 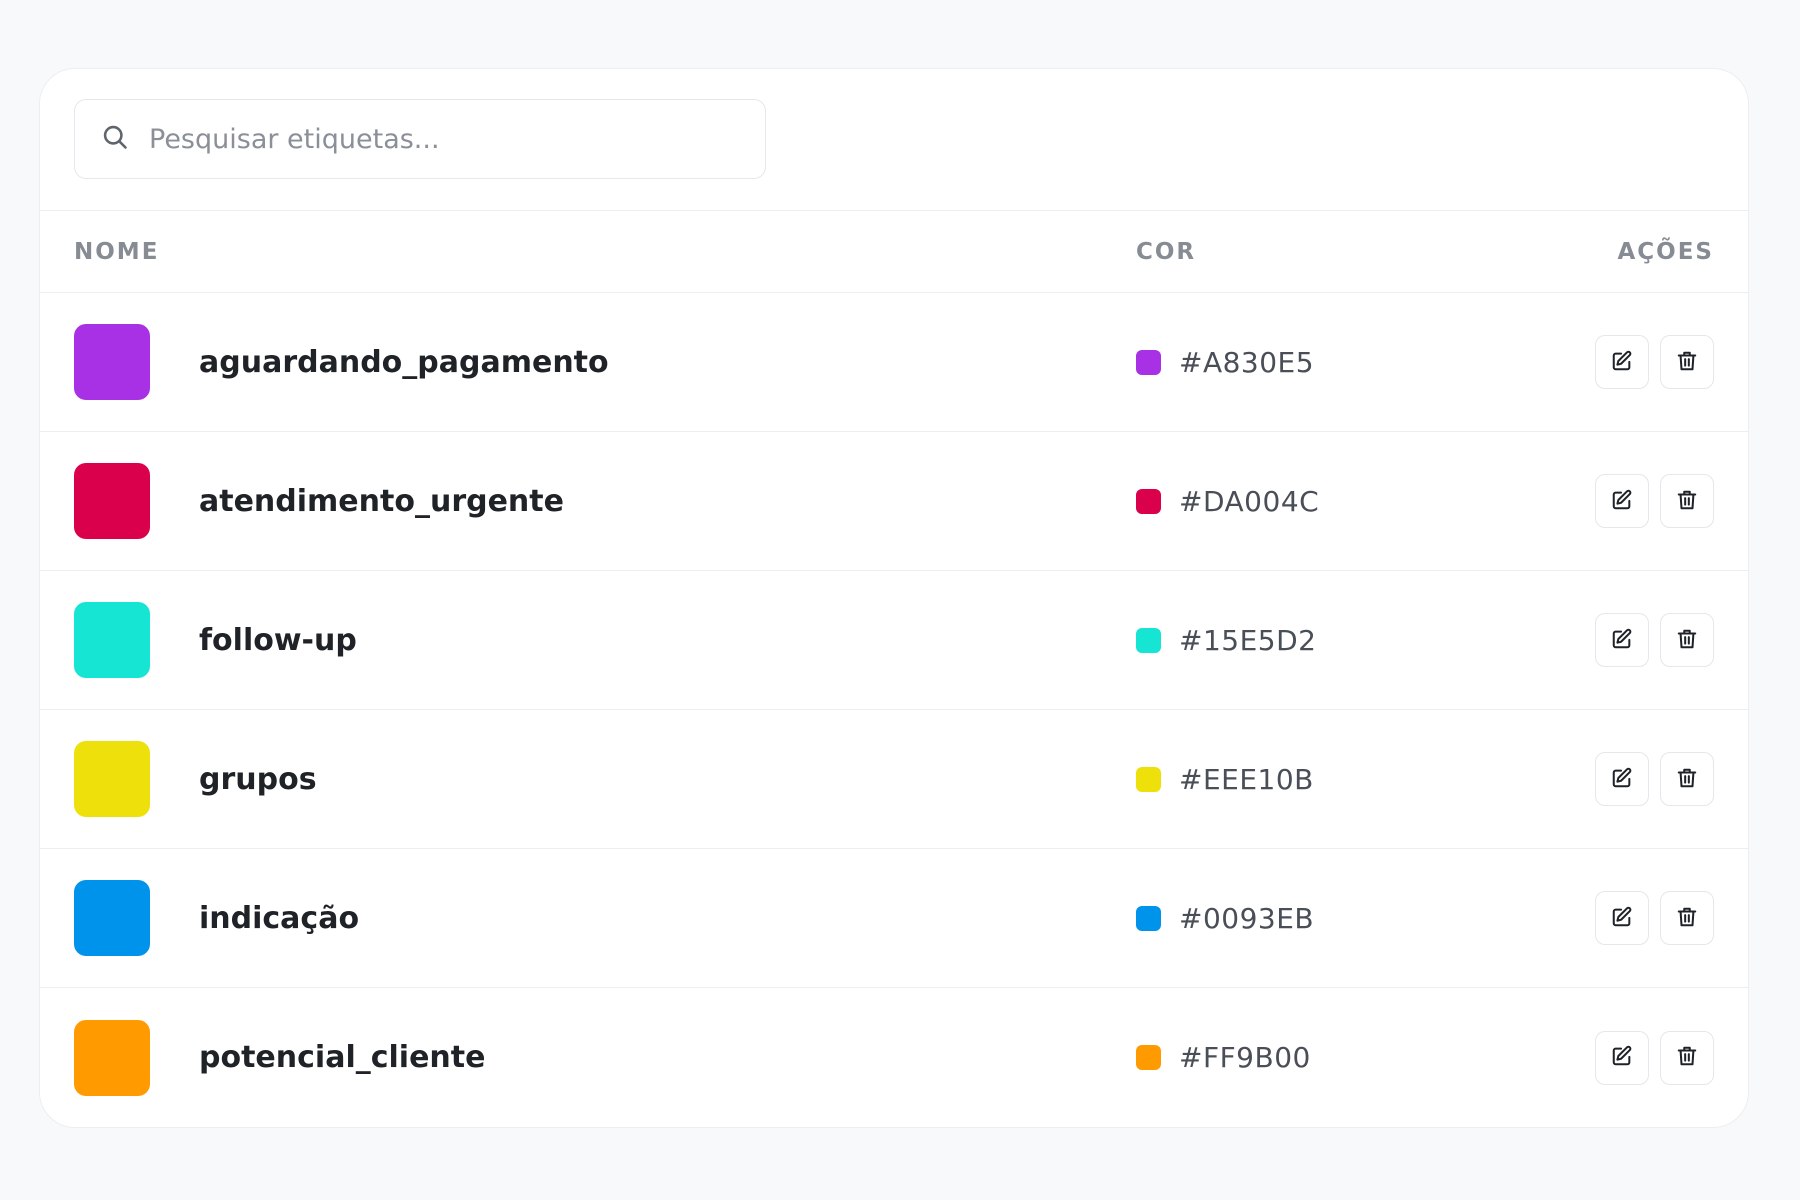 What do you see at coordinates (894, 779) in the screenshot?
I see `table-row: grupos #EEE10B` at bounding box center [894, 779].